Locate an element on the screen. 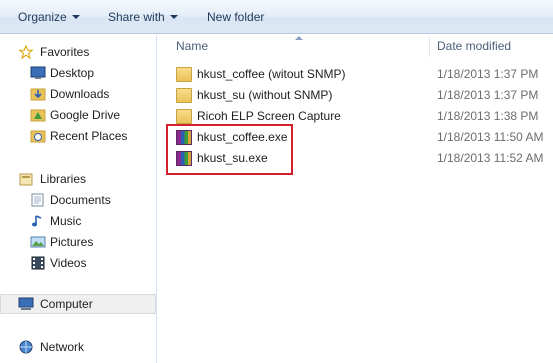 The image size is (553, 363). file-name: hkust_su (without SNMP) is located at coordinates (265, 95).